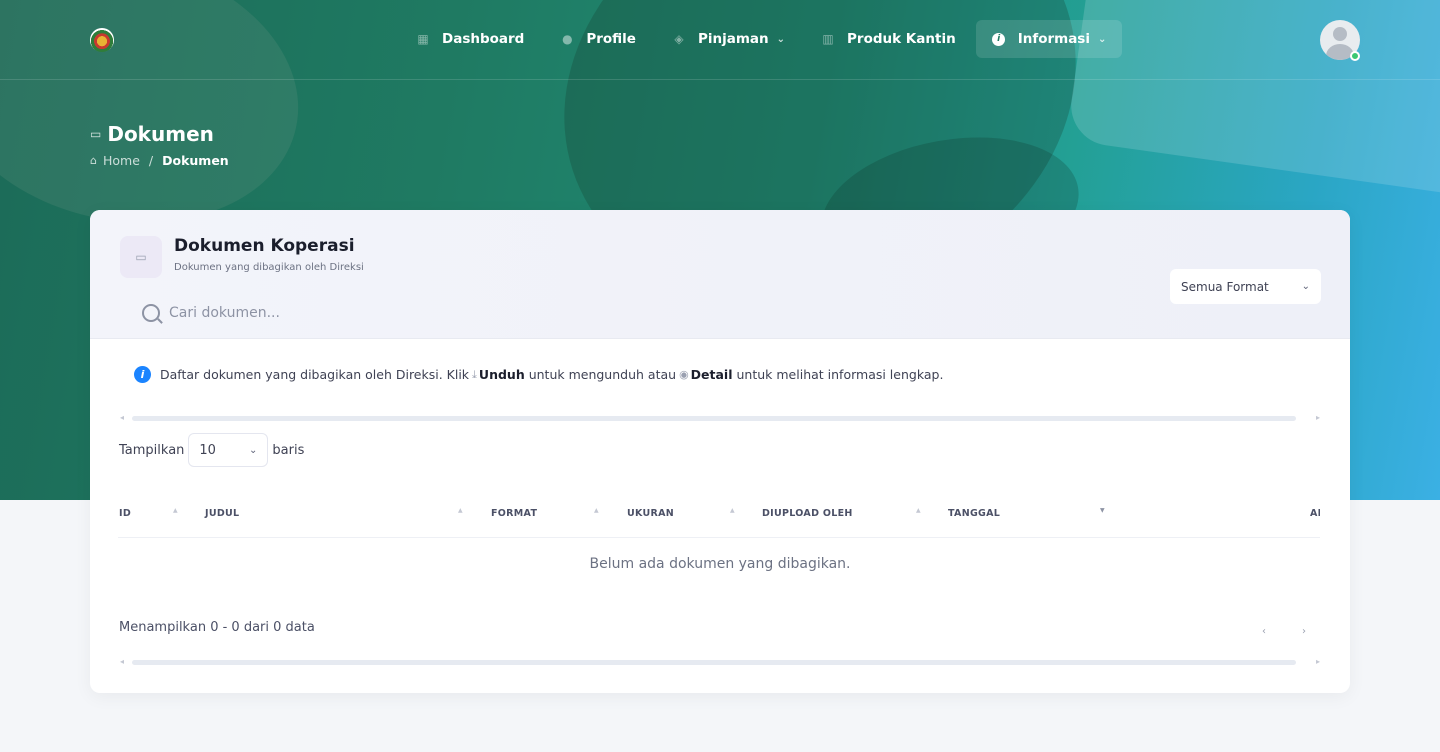  Describe the element at coordinates (711, 374) in the screenshot. I see `info-detail: Detail` at that location.